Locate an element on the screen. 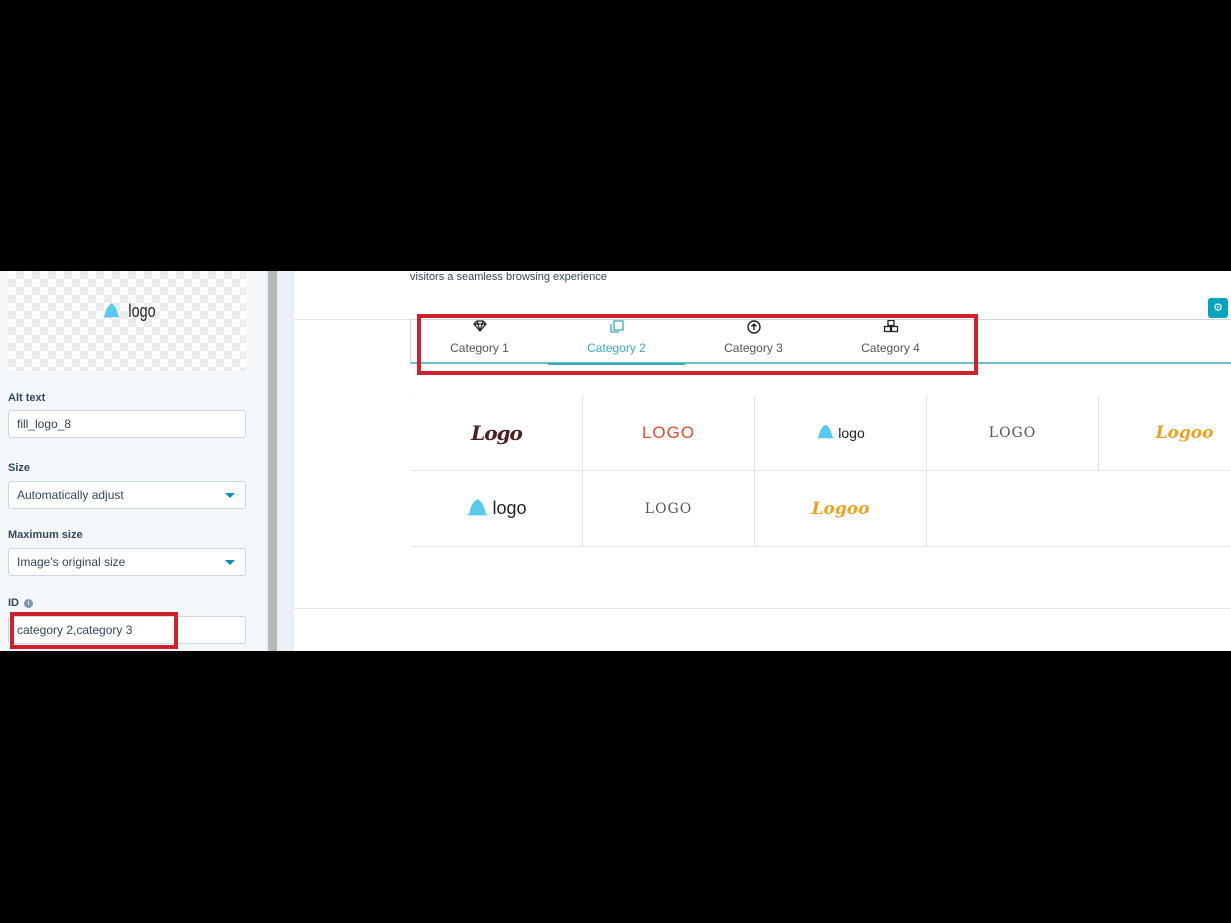 This screenshot has width=1231, height=923. scrollbar-thumb is located at coordinates (272, 461).